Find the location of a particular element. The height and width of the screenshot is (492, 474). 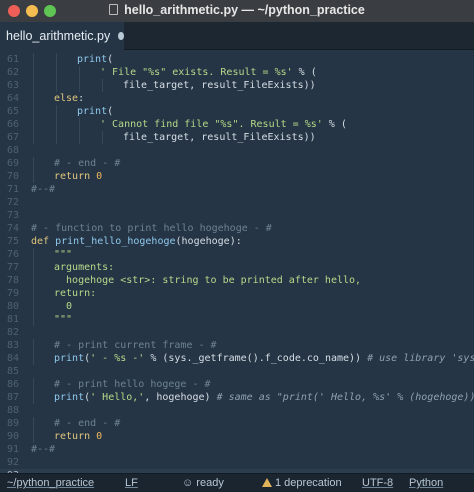

encoding-selector: UTF-8 is located at coordinates (377, 483).